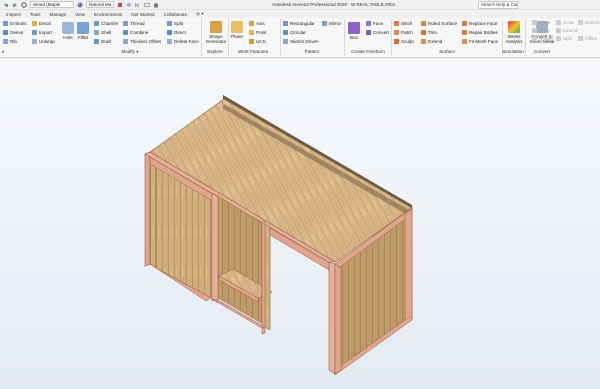 The image size is (600, 389). What do you see at coordinates (298, 32) in the screenshot?
I see `circular-label: Circular` at bounding box center [298, 32].